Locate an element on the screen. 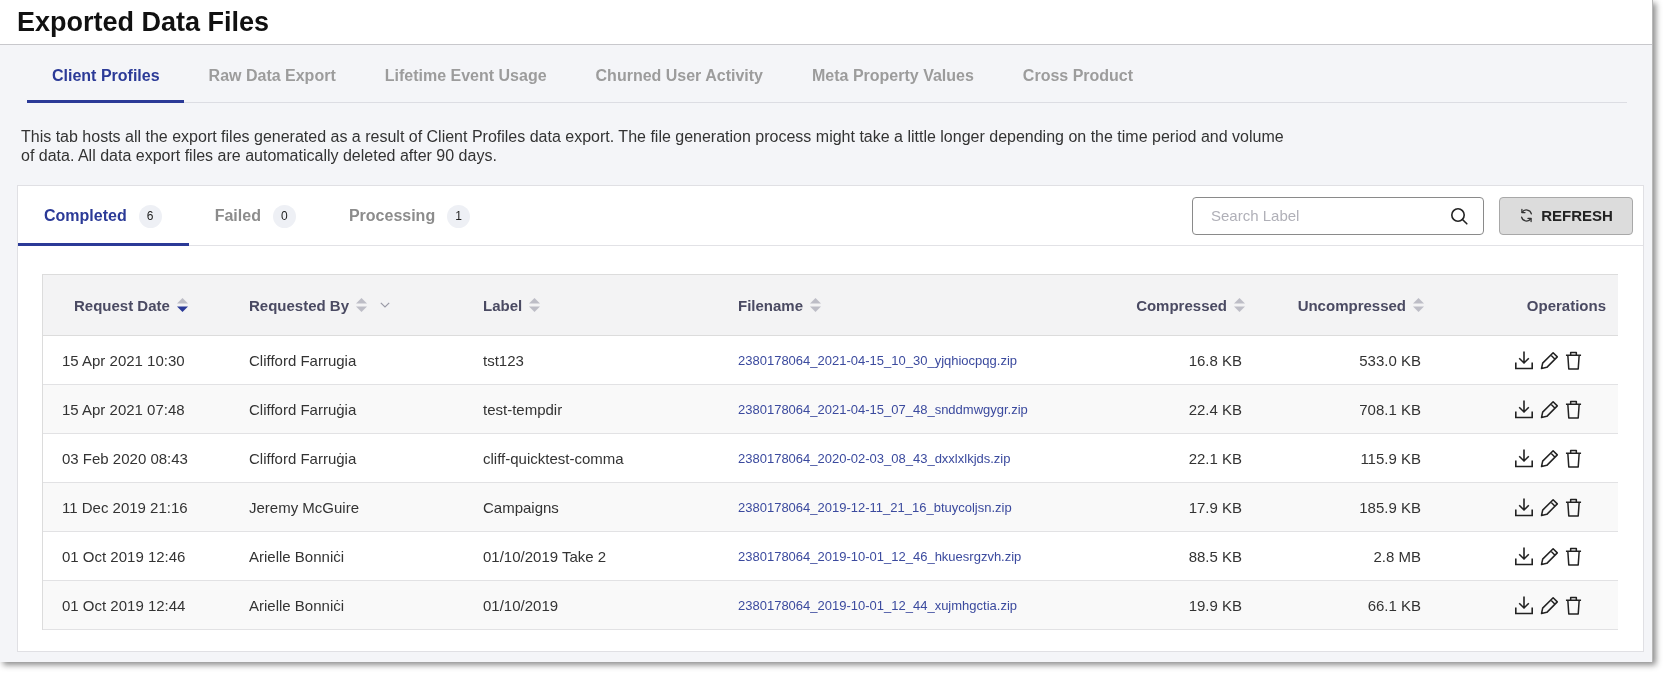 The height and width of the screenshot is (673, 1669). table-cell-text: 88.5 KB is located at coordinates (1215, 556).